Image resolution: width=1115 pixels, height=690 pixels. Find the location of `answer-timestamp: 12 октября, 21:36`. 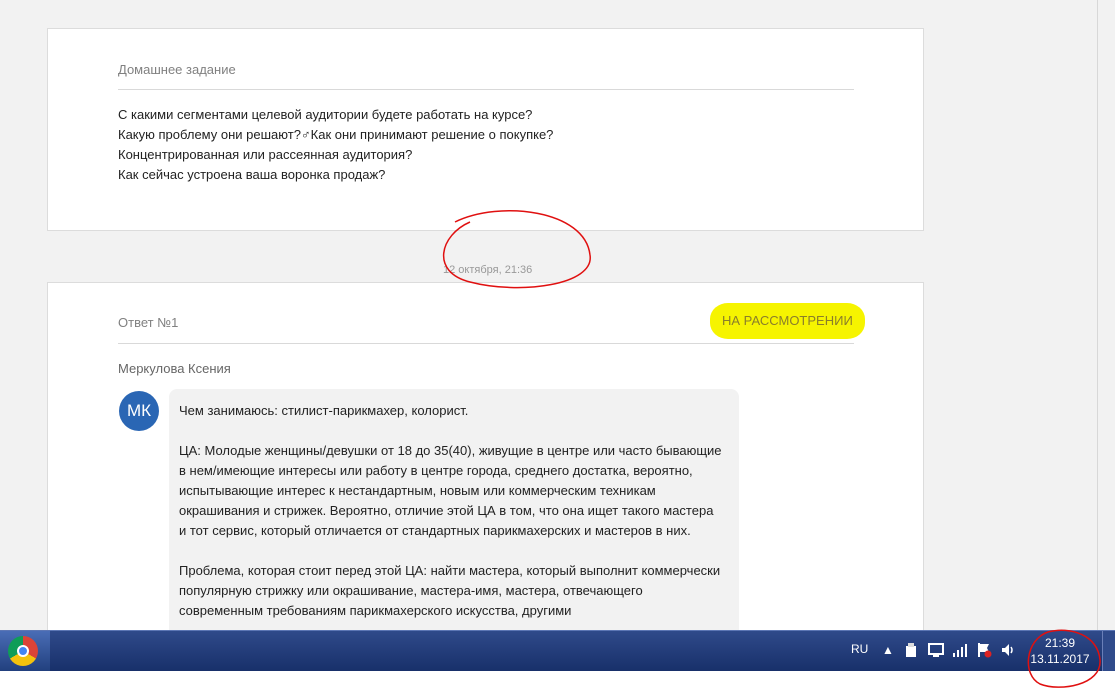

answer-timestamp: 12 октября, 21:36 is located at coordinates (488, 270).